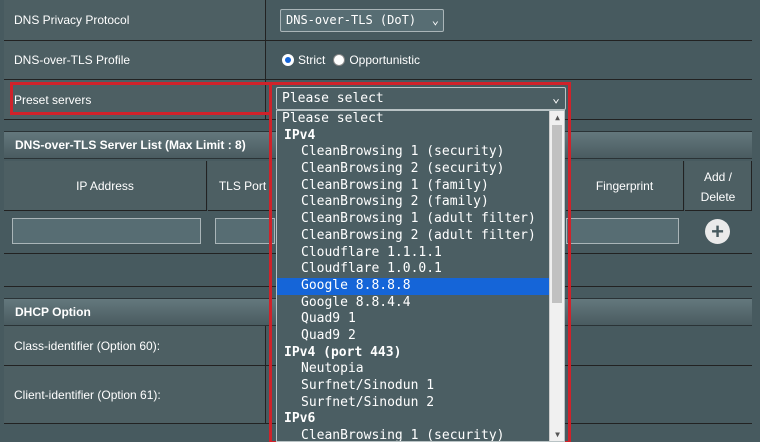  What do you see at coordinates (420, 119) in the screenshot?
I see `dropdown-option: Please select` at bounding box center [420, 119].